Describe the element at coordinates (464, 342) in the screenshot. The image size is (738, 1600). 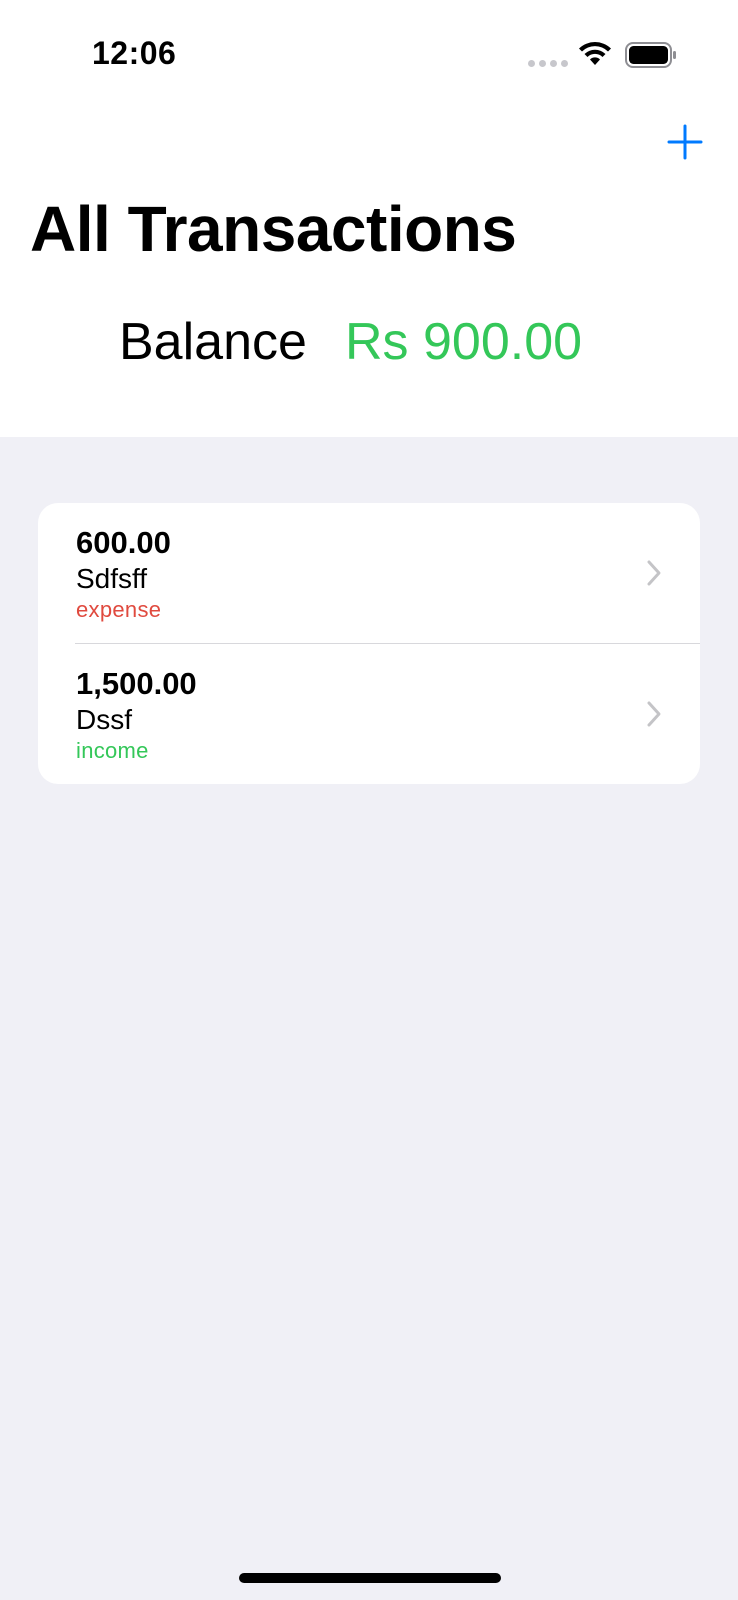
I see `balance-value: Rs 900.00` at that location.